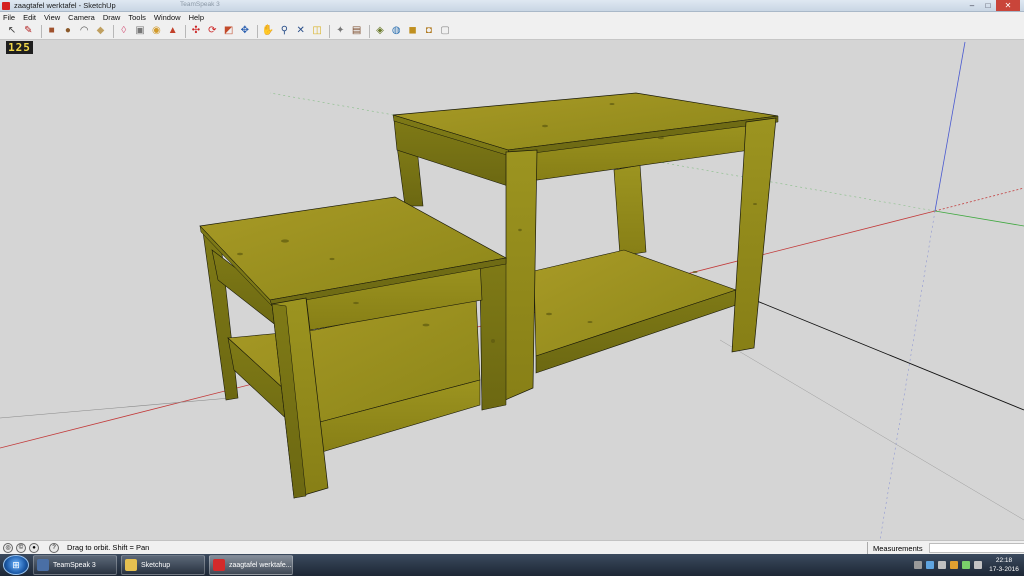 This screenshot has height=576, width=1024. What do you see at coordinates (907, 375) in the screenshot?
I see `blue-axis-dotted` at bounding box center [907, 375].